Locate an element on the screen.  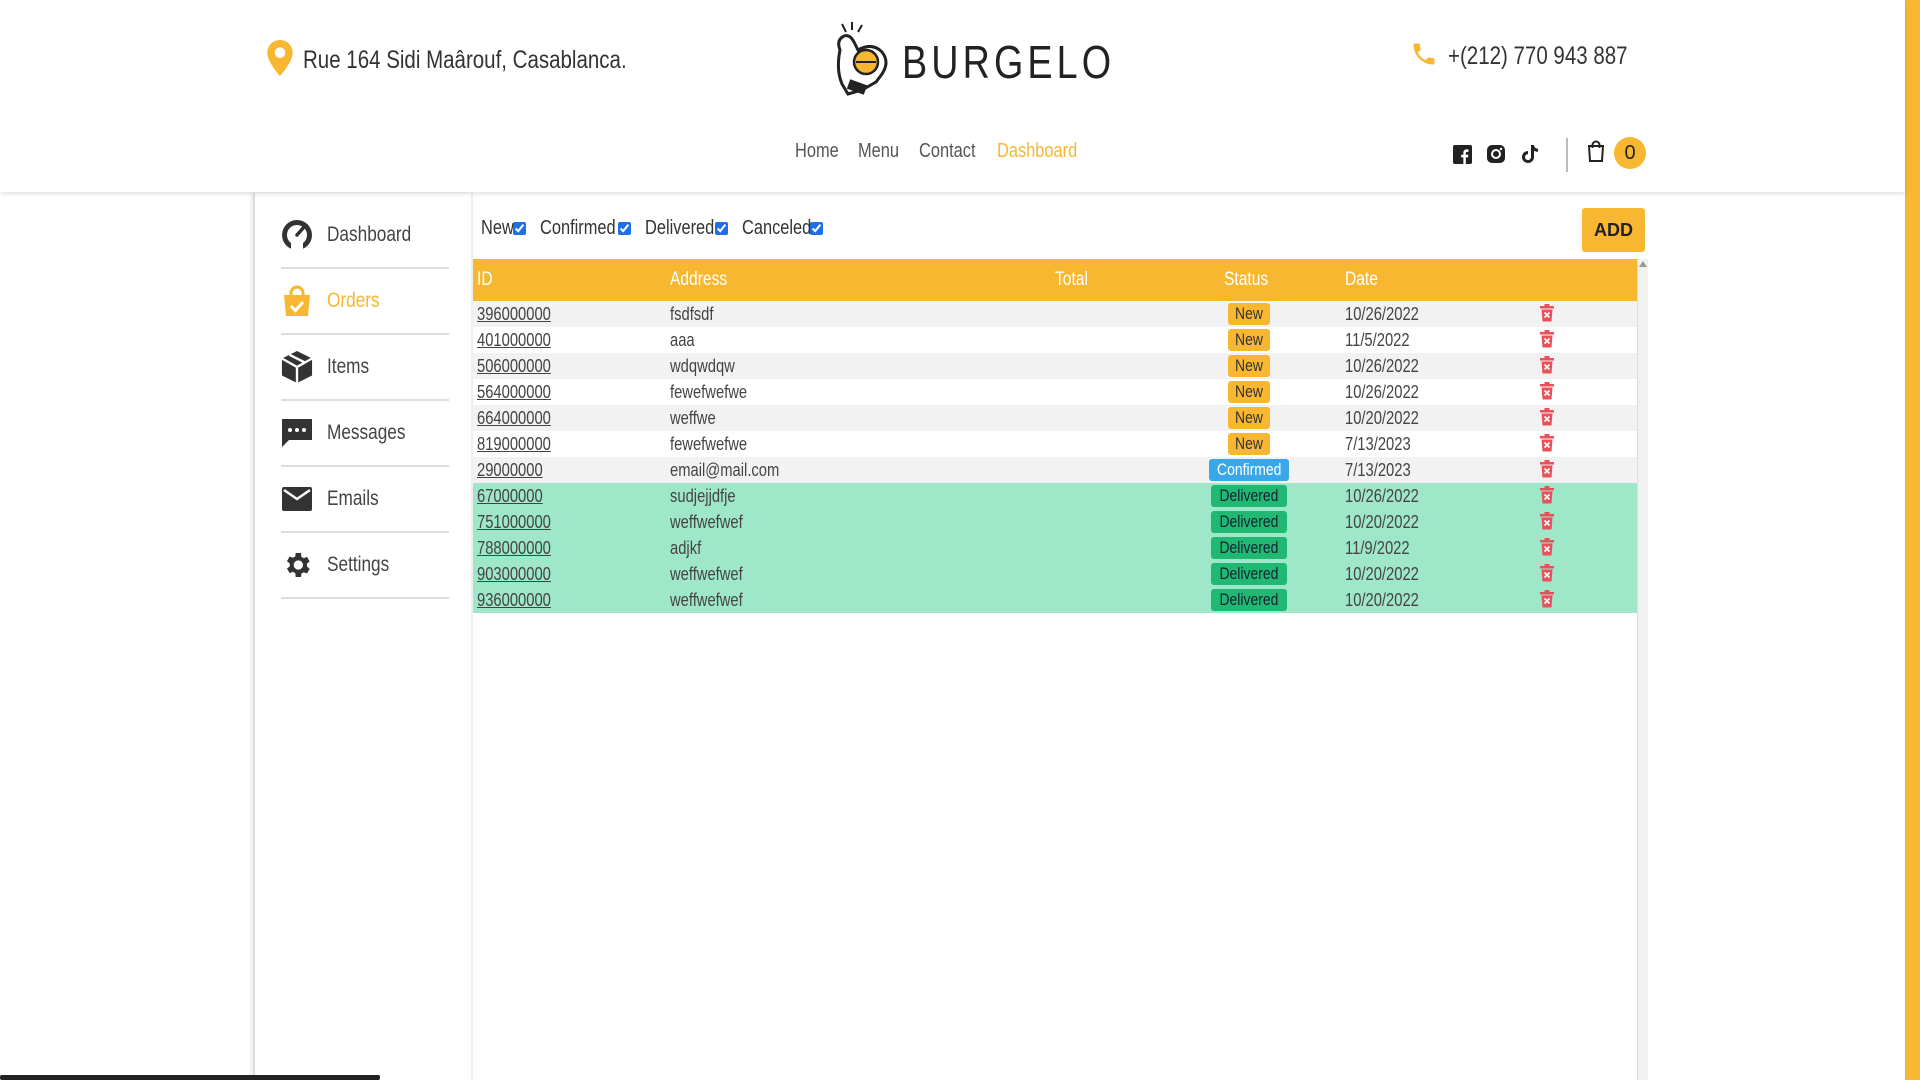
sidebar-item-emails: Emails is located at coordinates (365, 500).